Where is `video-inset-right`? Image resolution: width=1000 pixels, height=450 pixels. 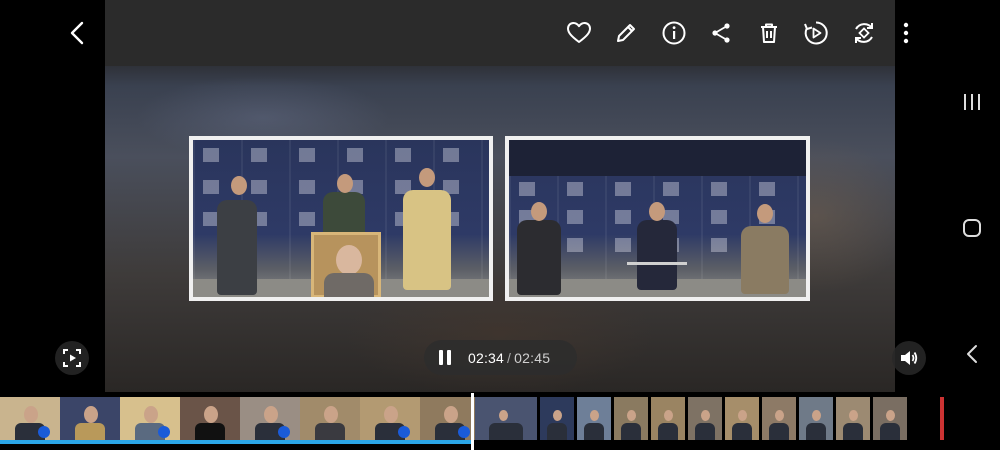
video-inset-right is located at coordinates (657, 218).